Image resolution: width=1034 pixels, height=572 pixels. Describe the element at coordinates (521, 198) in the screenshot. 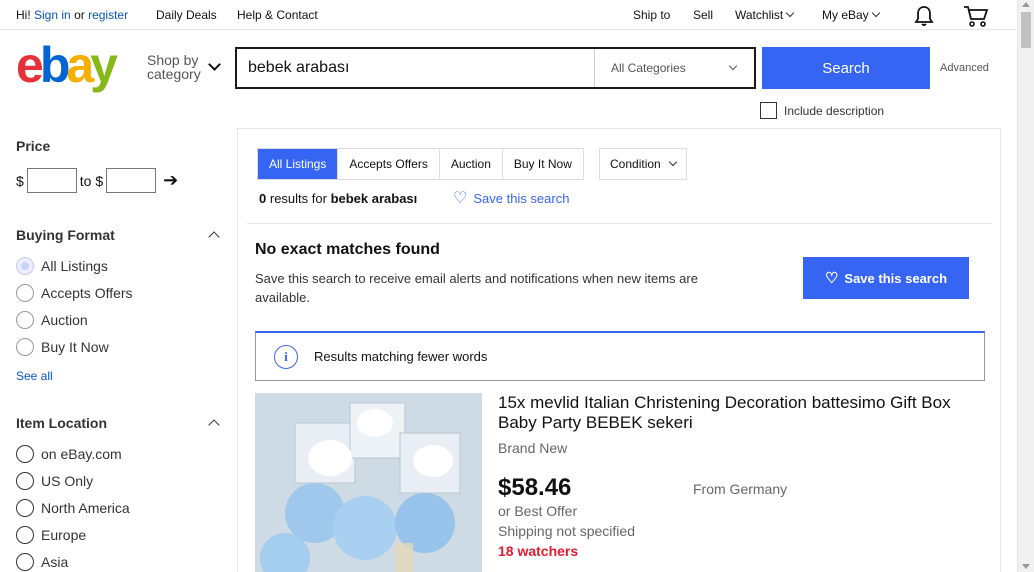

I see `save-search-link-label: Save this search` at that location.